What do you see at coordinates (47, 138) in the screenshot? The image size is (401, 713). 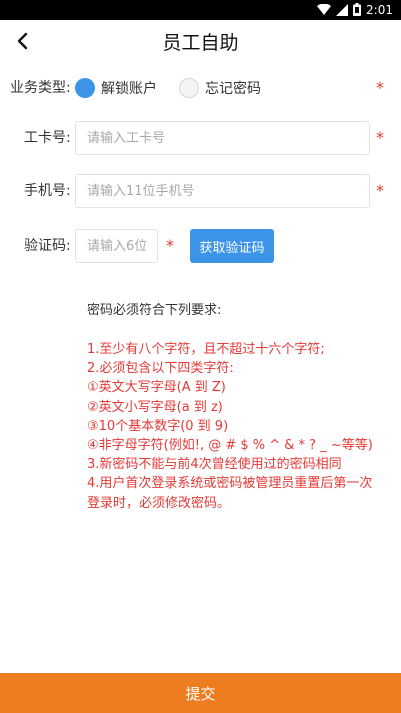 I see `employee-id-label: 工卡号:` at bounding box center [47, 138].